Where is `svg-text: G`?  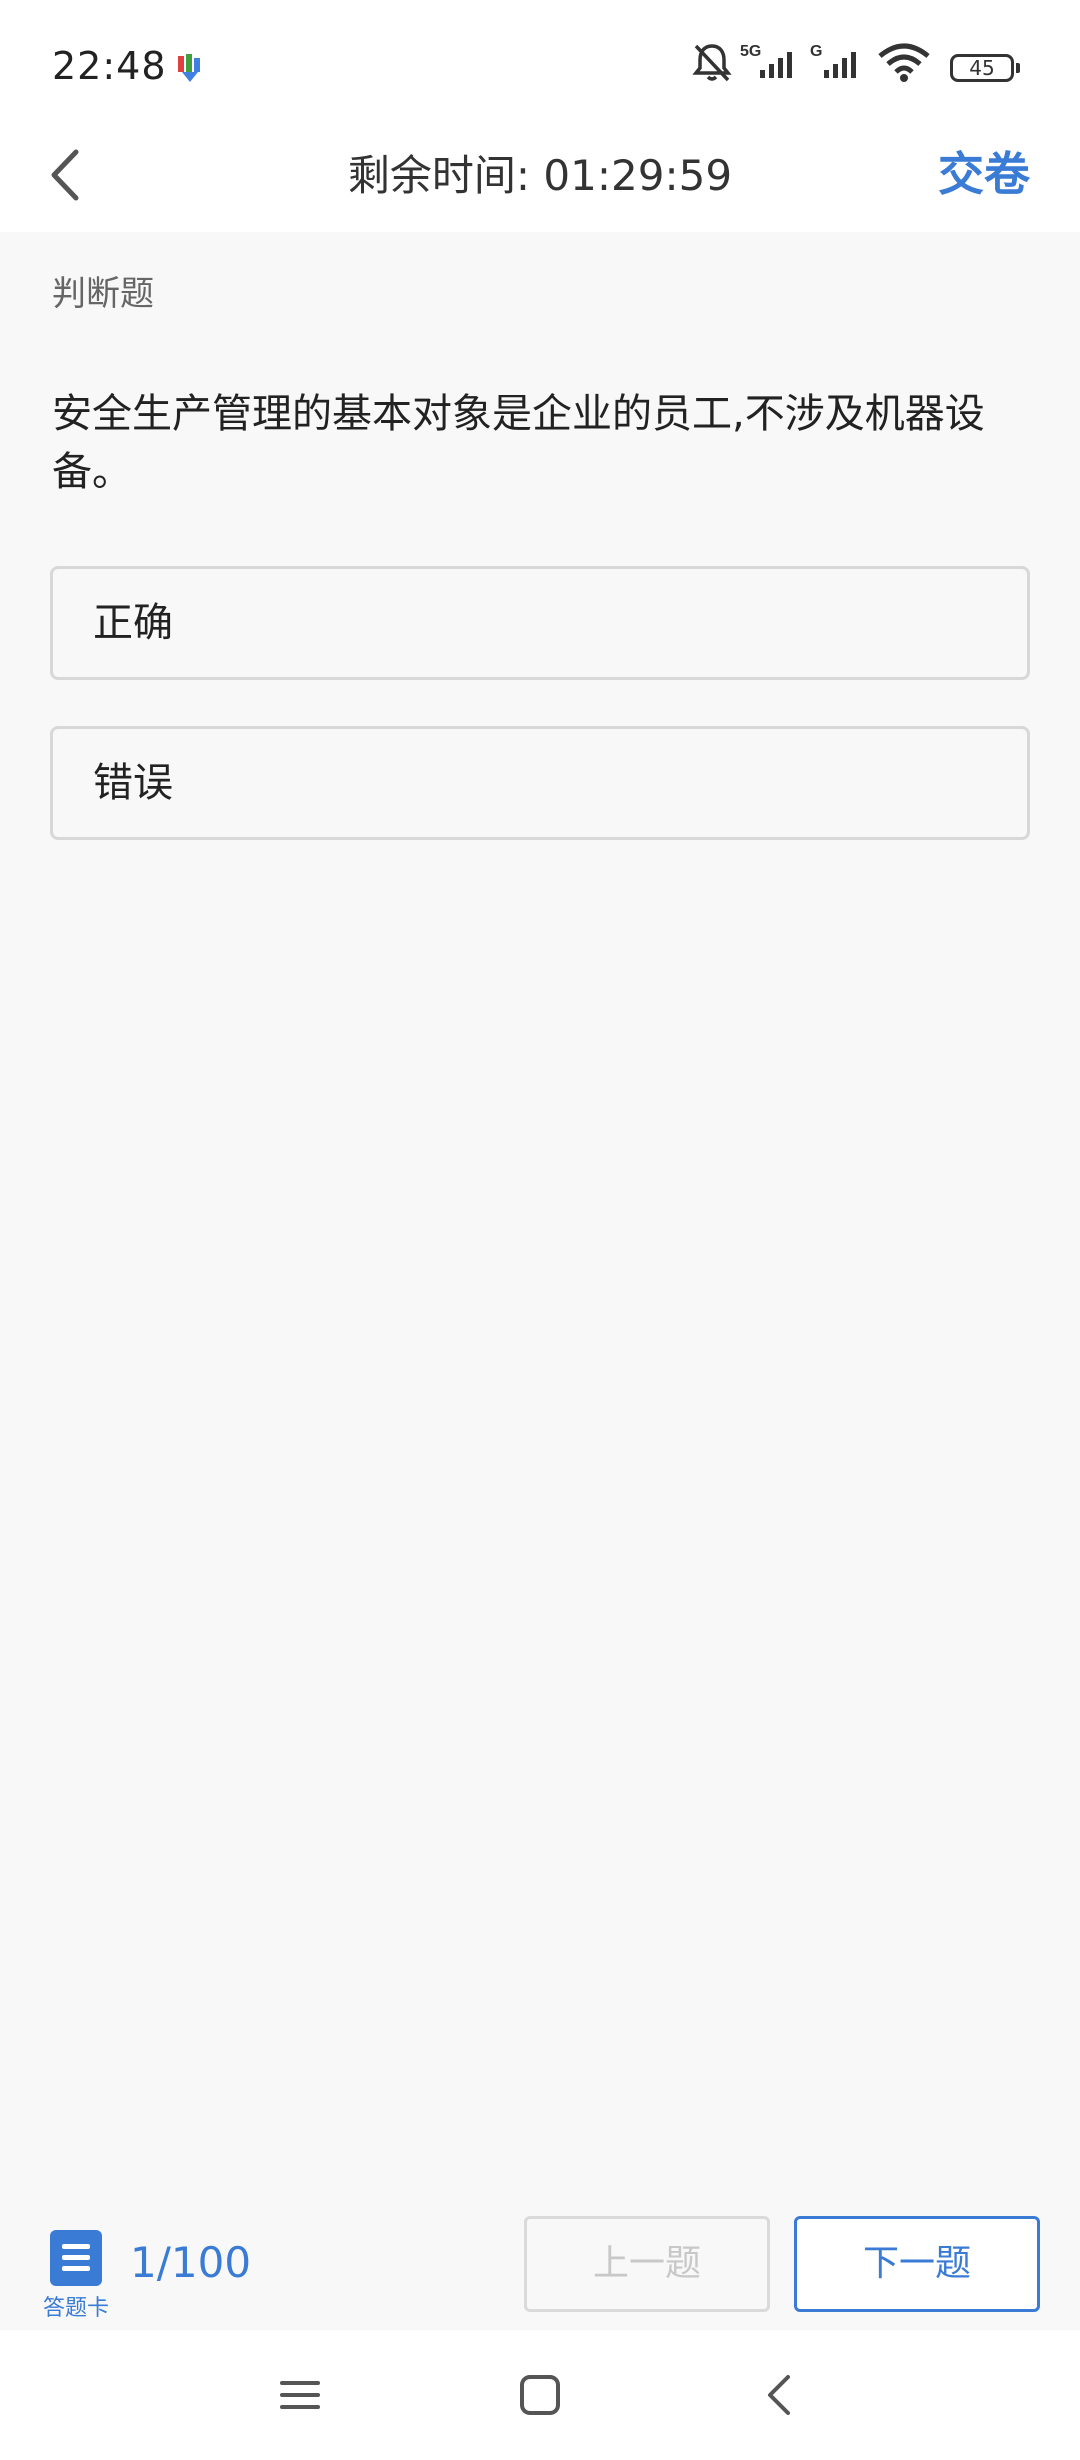
svg-text: G is located at coordinates (816, 51).